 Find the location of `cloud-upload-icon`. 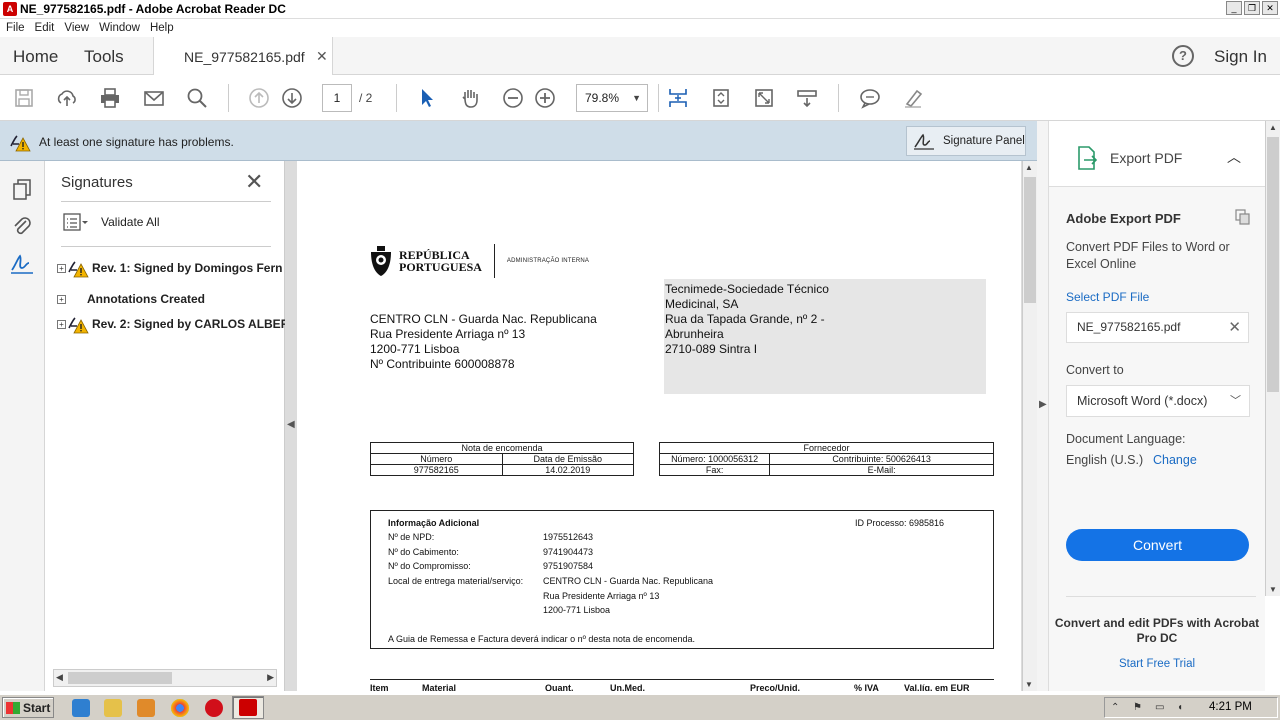

cloud-upload-icon is located at coordinates (67, 98).